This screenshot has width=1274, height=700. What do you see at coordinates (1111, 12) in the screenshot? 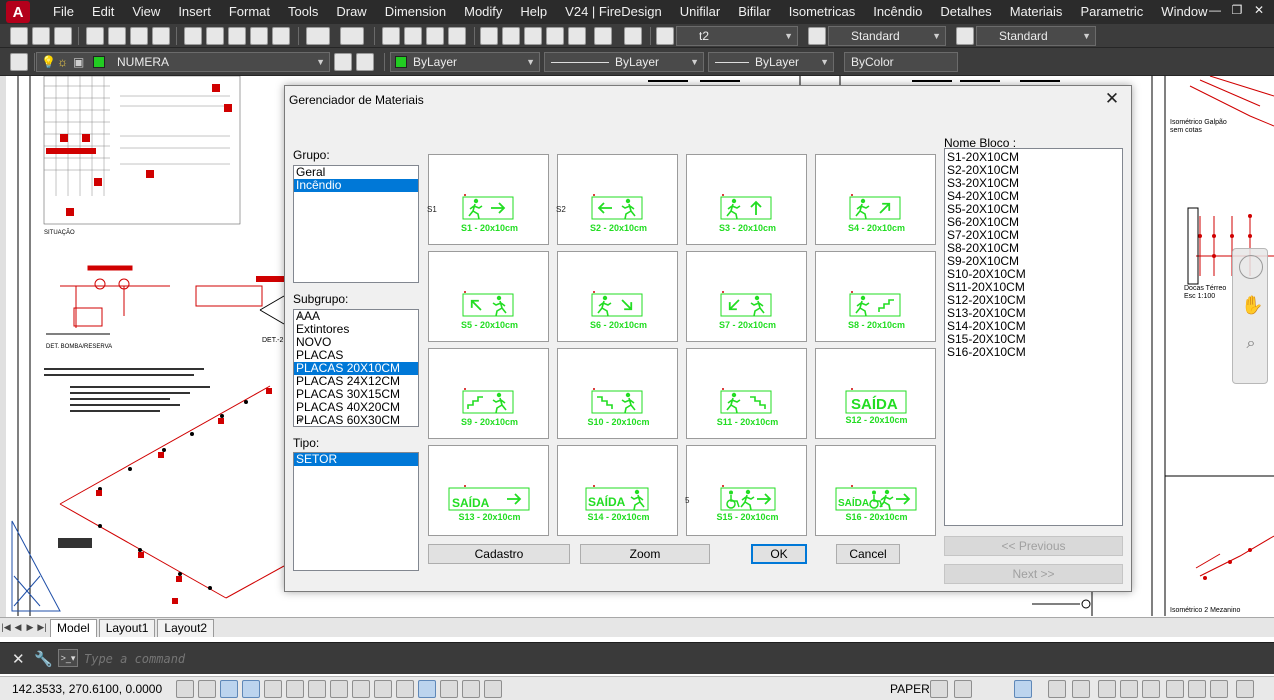
I see `menu-item-parametric: Parametric` at bounding box center [1111, 12].